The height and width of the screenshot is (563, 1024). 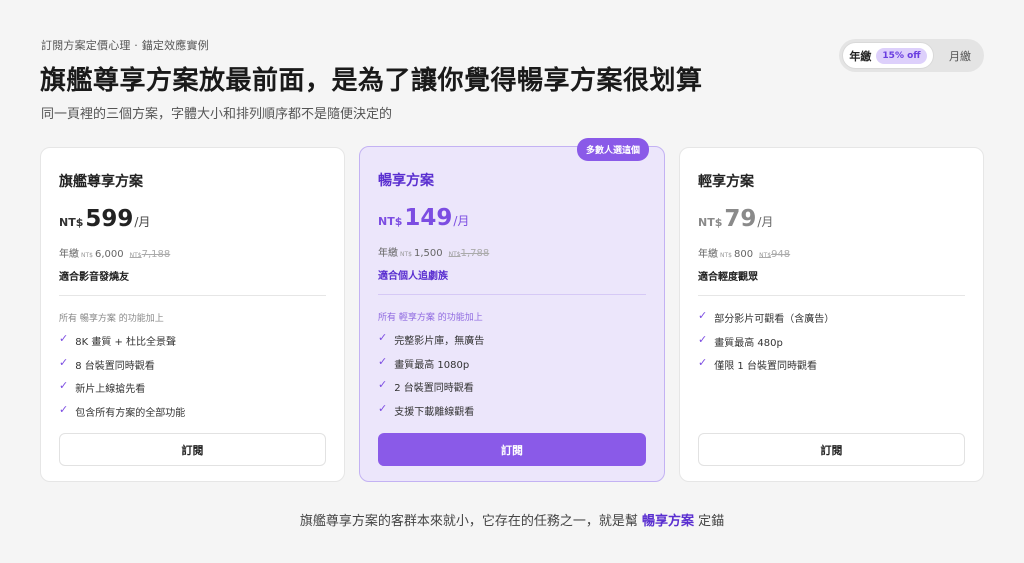 I want to click on feature-item: ✓ 僅限 1 台裝置同時觀看, so click(x=766, y=369).